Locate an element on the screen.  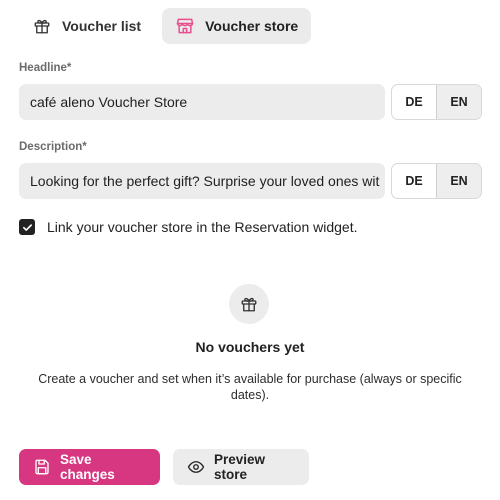
headline-language-toggle: DE EN is located at coordinates (436, 102).